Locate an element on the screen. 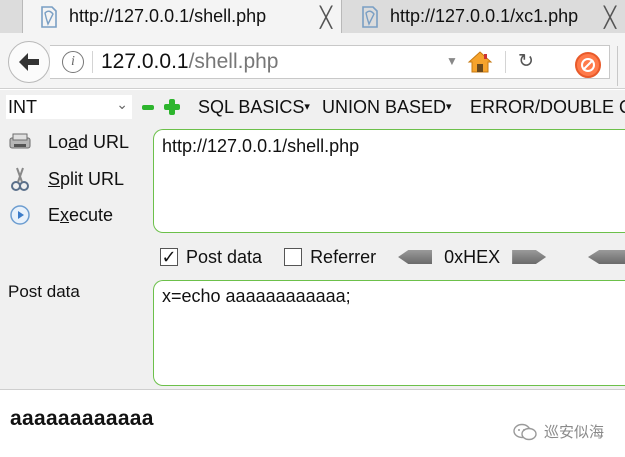  play-icon is located at coordinates (20, 215).